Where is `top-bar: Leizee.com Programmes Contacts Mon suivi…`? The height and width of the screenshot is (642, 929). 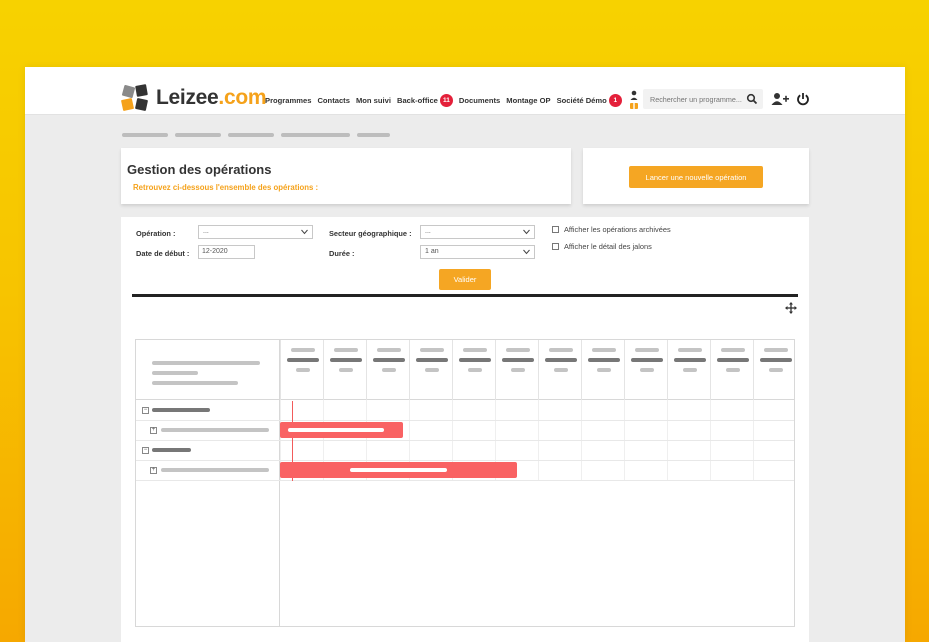
top-bar: Leizee.com Programmes Contacts Mon suivi… is located at coordinates (465, 91).